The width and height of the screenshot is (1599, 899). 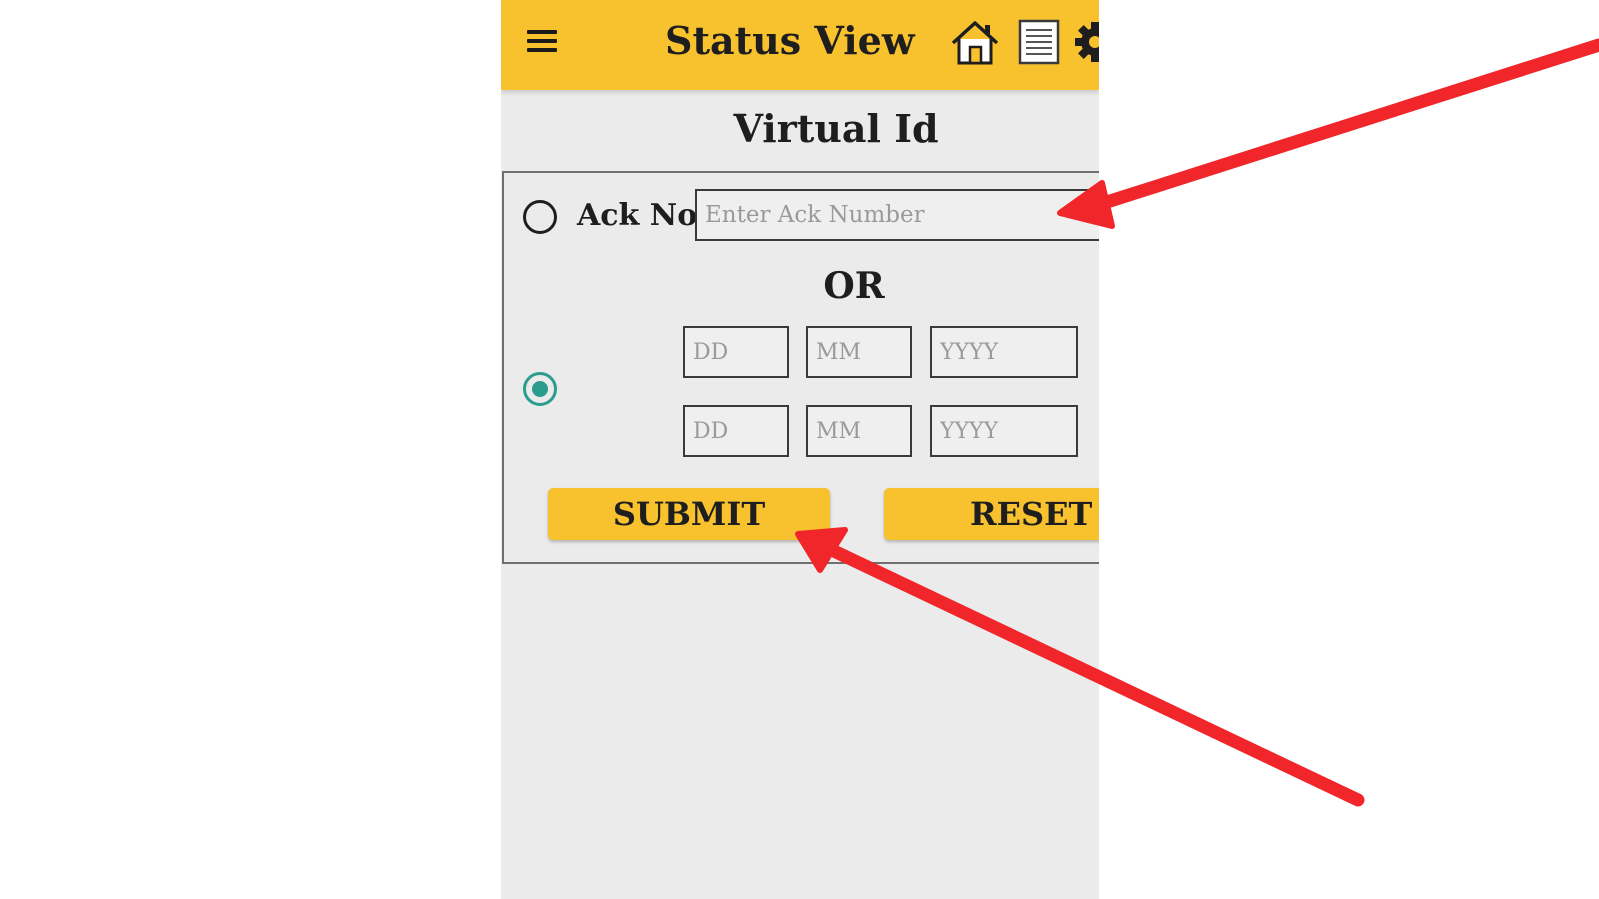 I want to click on ack-no-label: Ack No, so click(x=637, y=215).